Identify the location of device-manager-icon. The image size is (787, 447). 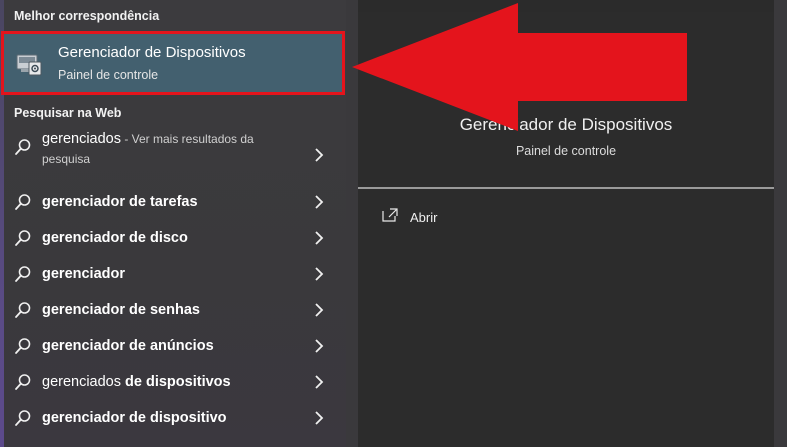
(30, 64).